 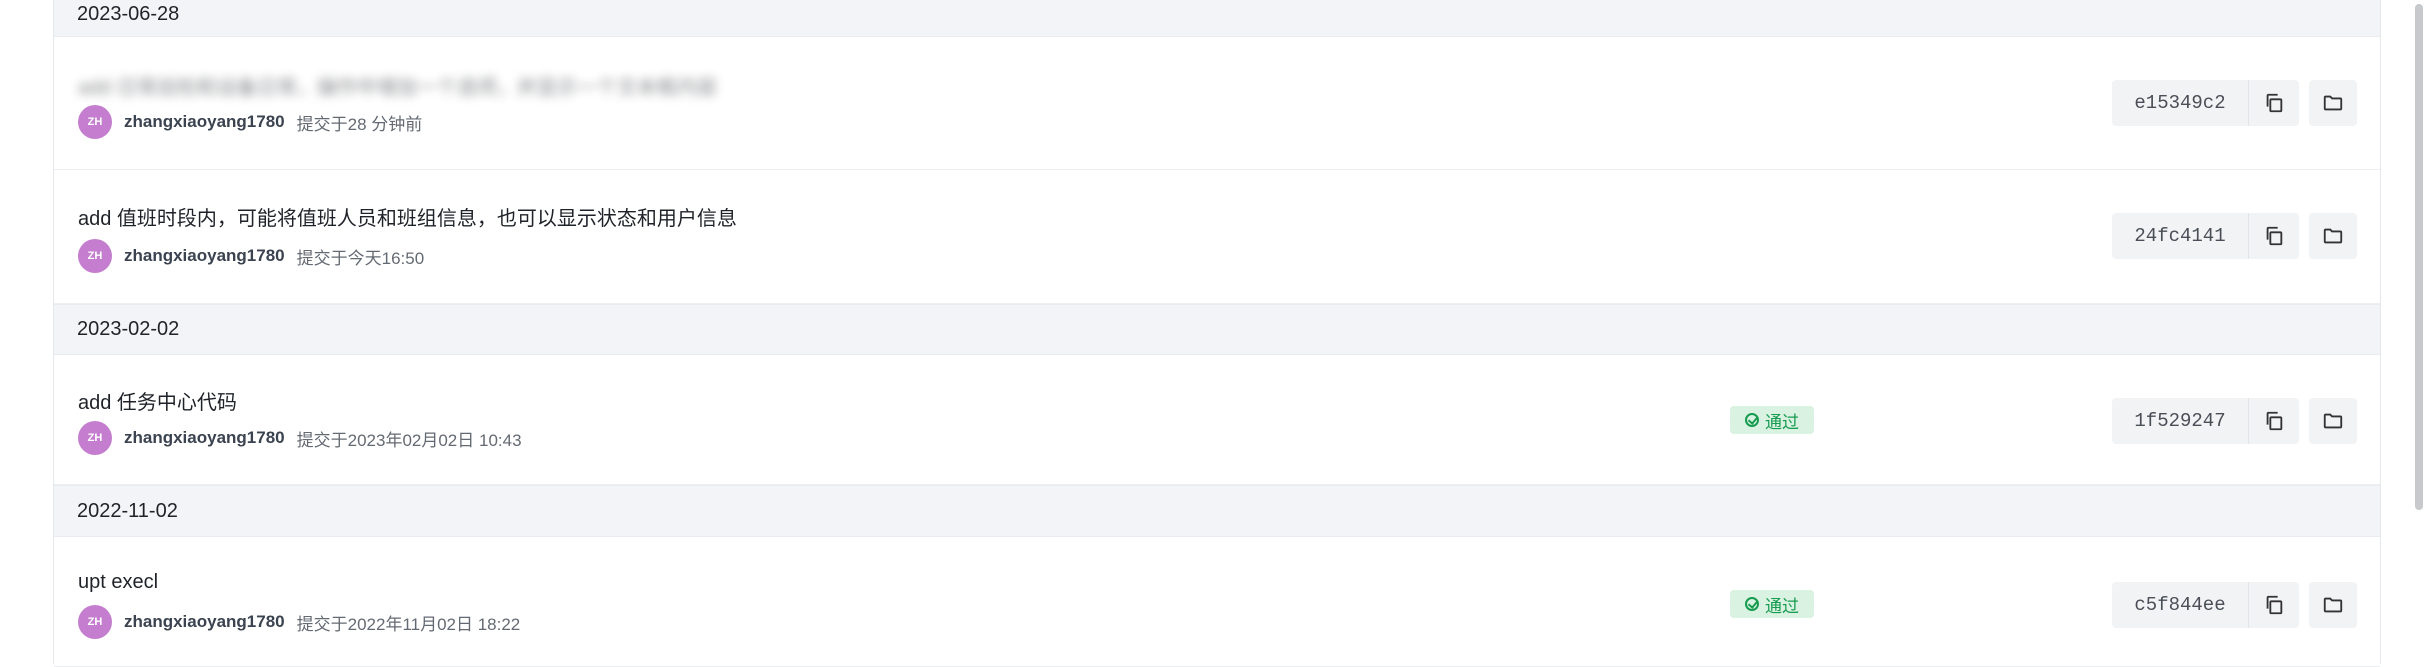 What do you see at coordinates (118, 582) in the screenshot?
I see `commit-title: upt execl` at bounding box center [118, 582].